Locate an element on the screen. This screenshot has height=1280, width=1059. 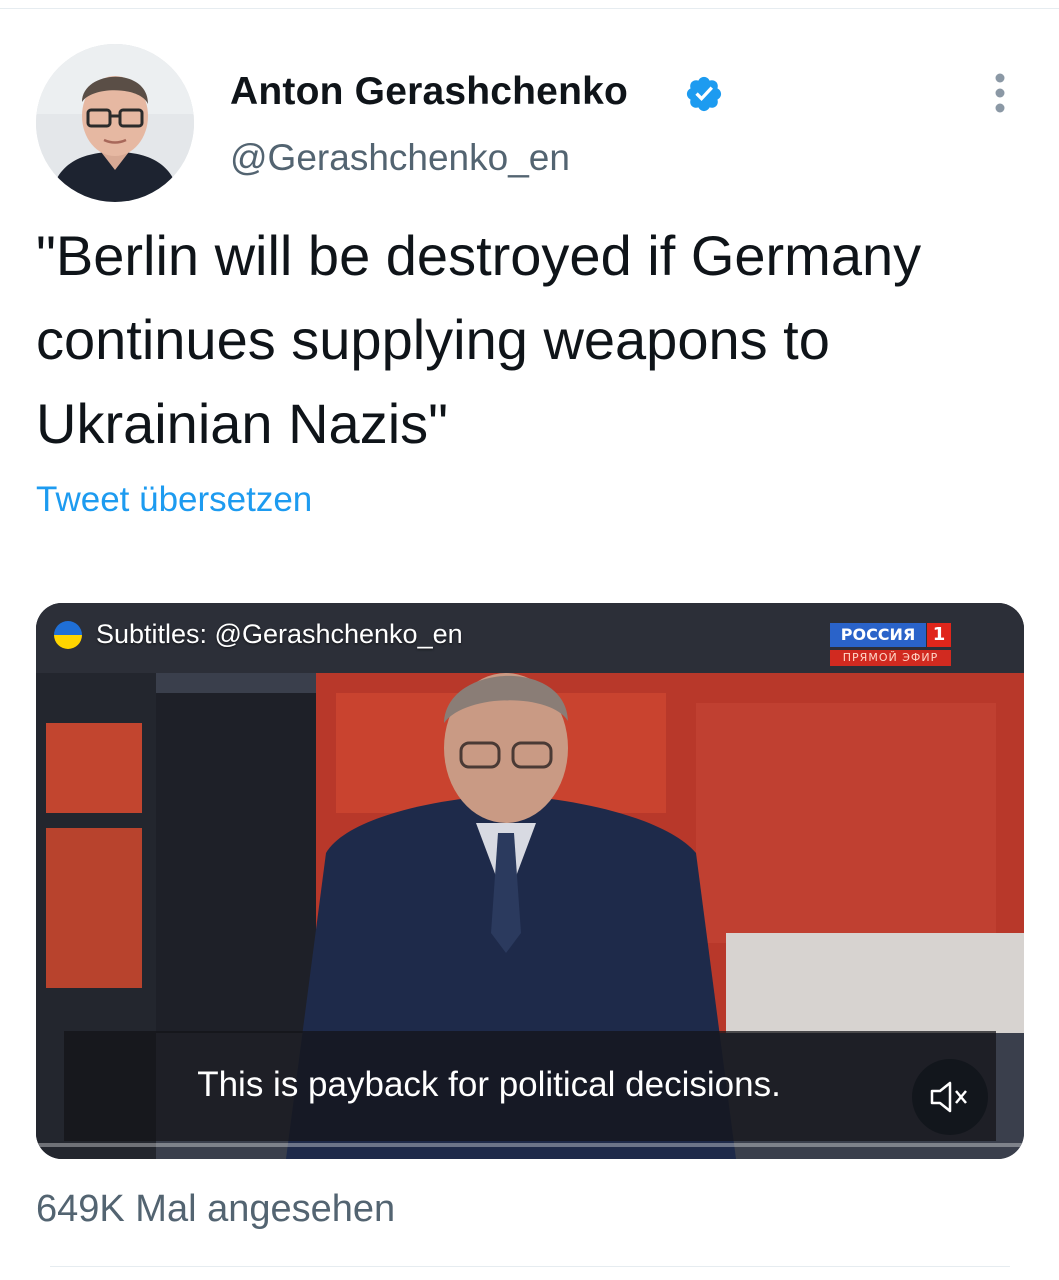
user-handle: @Gerashchenko_en is located at coordinates (400, 158).